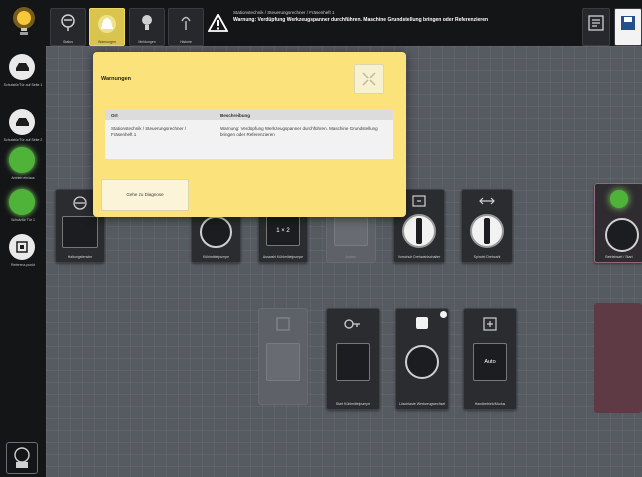 Image resolution: width=642 pixels, height=477 pixels. Describe the element at coordinates (80, 257) in the screenshot. I see `tile-label: Haltungsfenster` at that location.